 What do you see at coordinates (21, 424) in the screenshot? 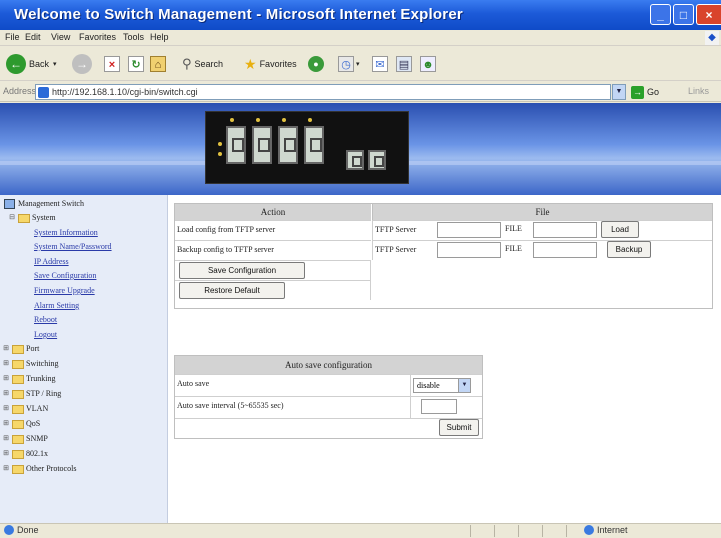
I see `tree-folder-qos: ⊞ QoS` at bounding box center [21, 424].